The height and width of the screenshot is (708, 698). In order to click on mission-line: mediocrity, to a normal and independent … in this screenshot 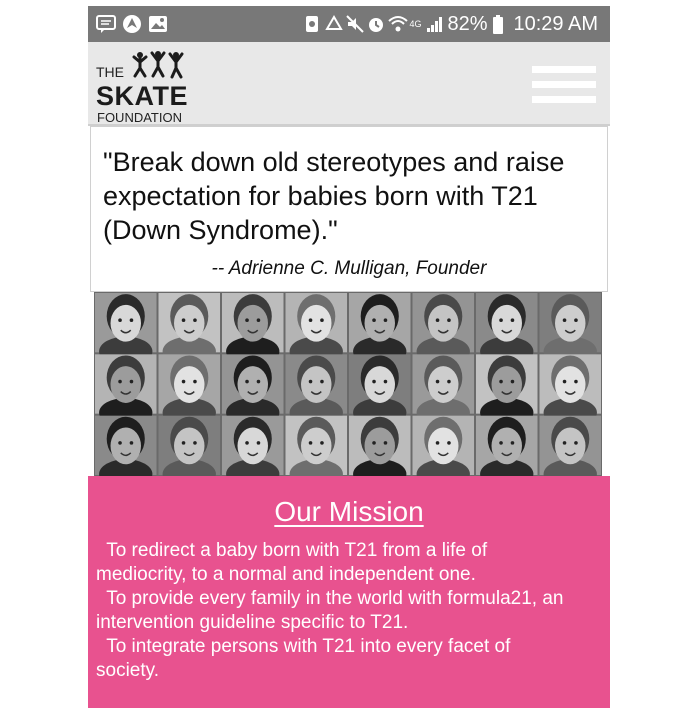, I will do `click(286, 574)`.